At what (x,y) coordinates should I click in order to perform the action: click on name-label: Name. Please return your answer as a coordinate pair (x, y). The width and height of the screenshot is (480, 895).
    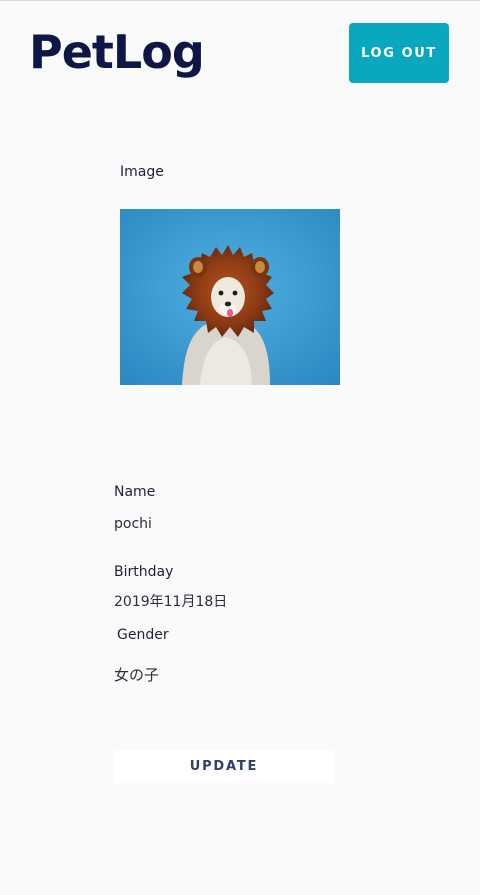
    Looking at the image, I should click on (135, 492).